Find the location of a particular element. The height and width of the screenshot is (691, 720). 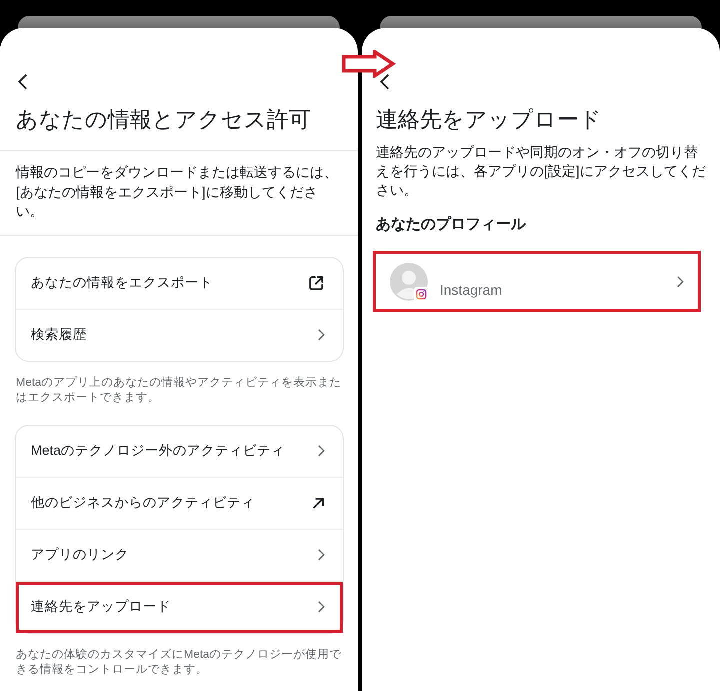

section-heading: あなたのプロフィール is located at coordinates (452, 225).